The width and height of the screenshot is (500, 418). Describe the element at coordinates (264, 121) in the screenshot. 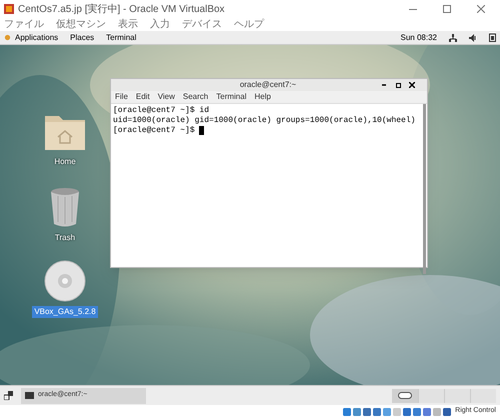

I see `terminal-line: uid=1000(oracle) gid=1000(oracle) groups=1000(oracle),10(wheel)` at that location.